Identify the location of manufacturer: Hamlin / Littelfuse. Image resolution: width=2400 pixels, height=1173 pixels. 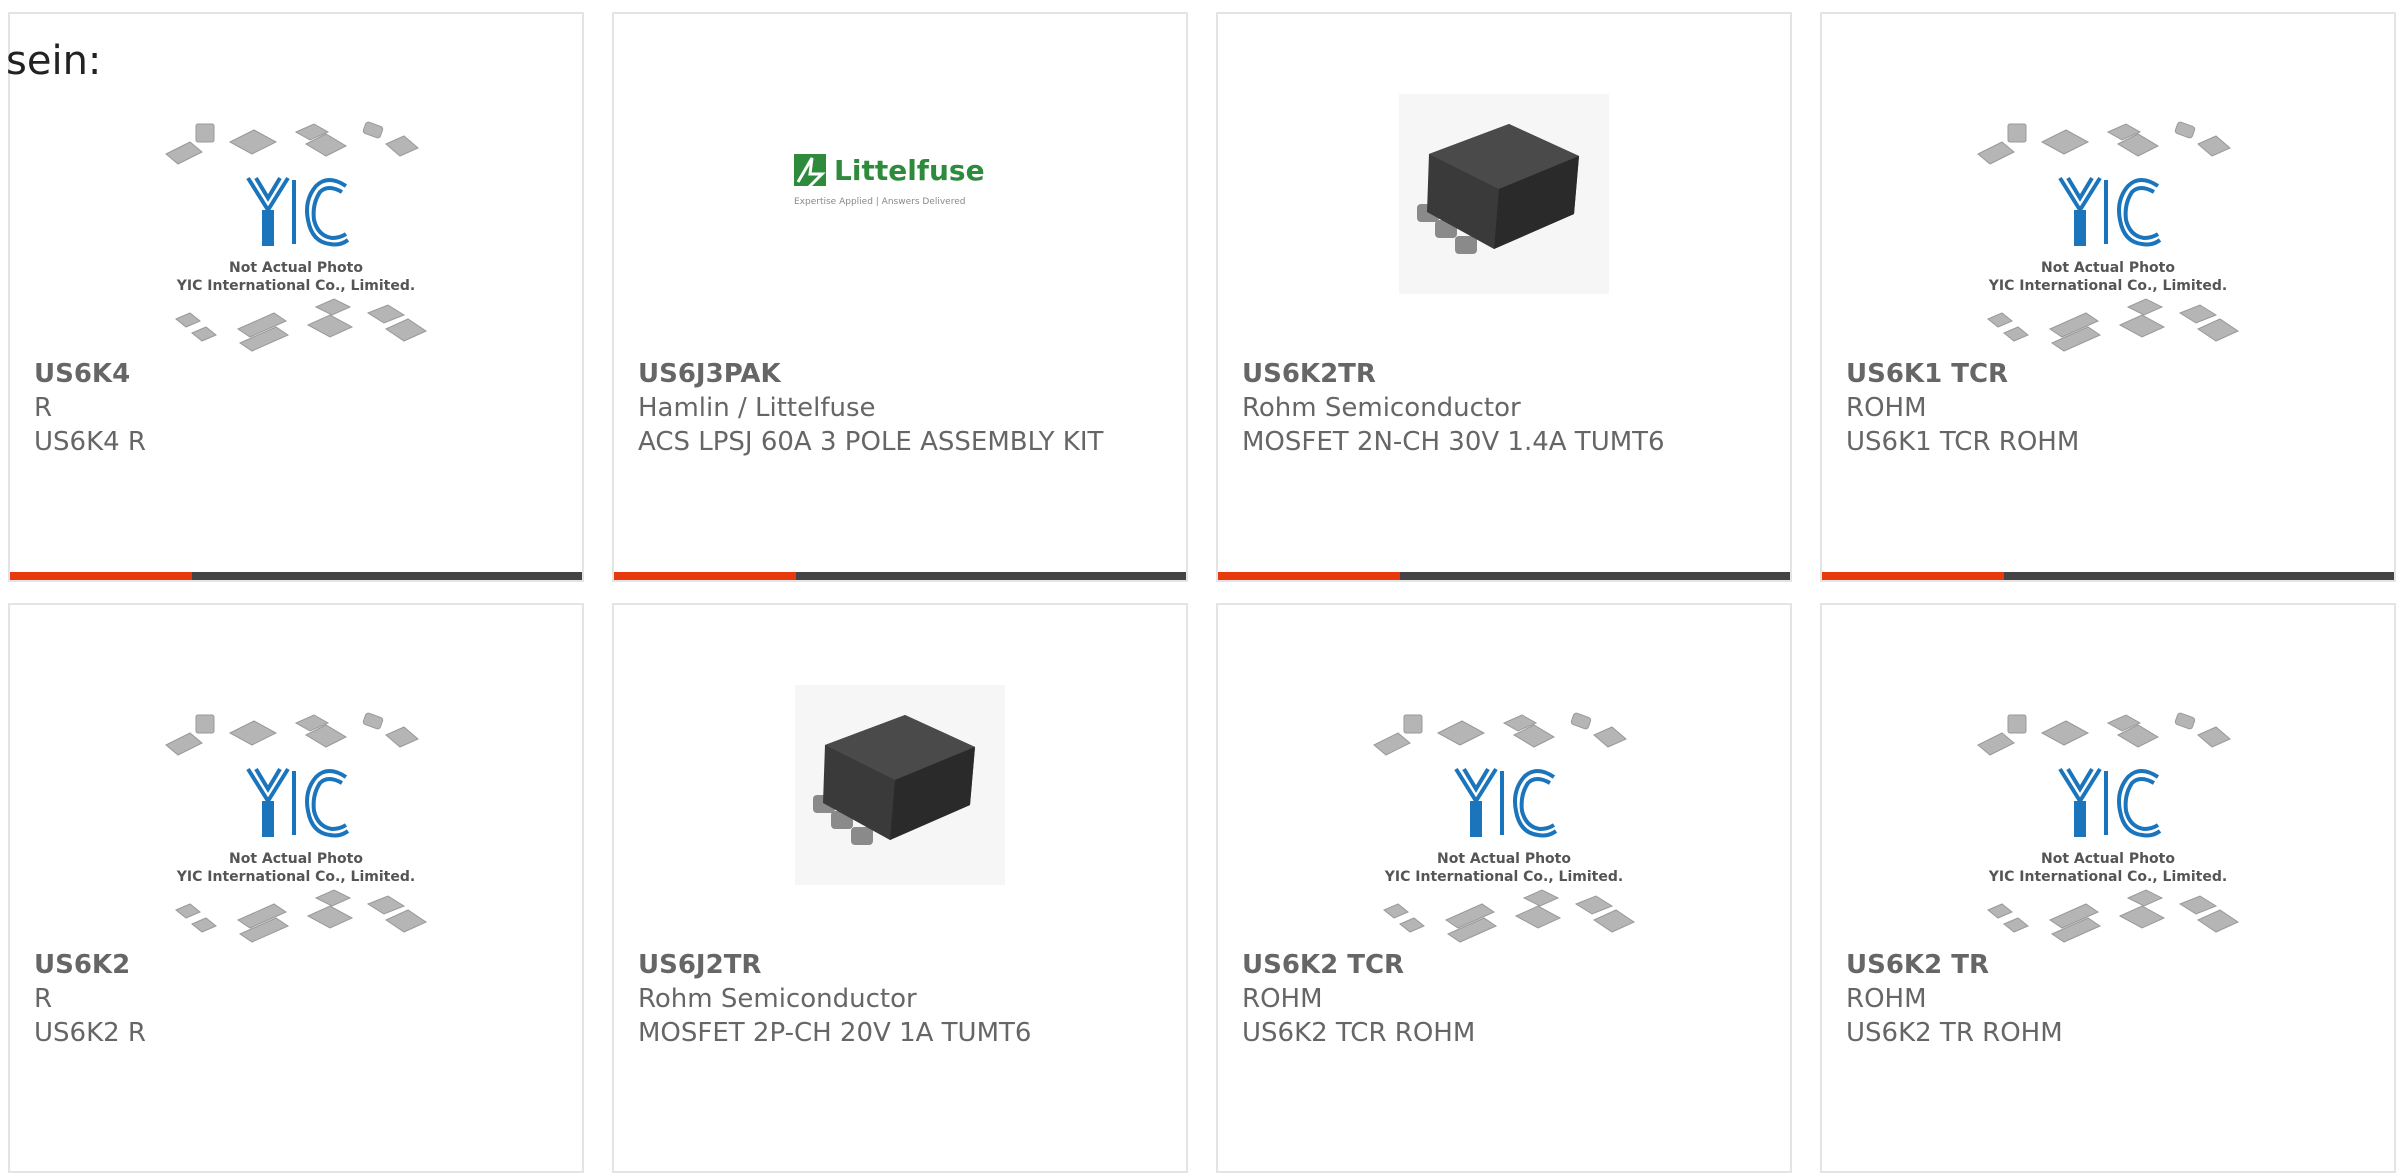
(757, 408).